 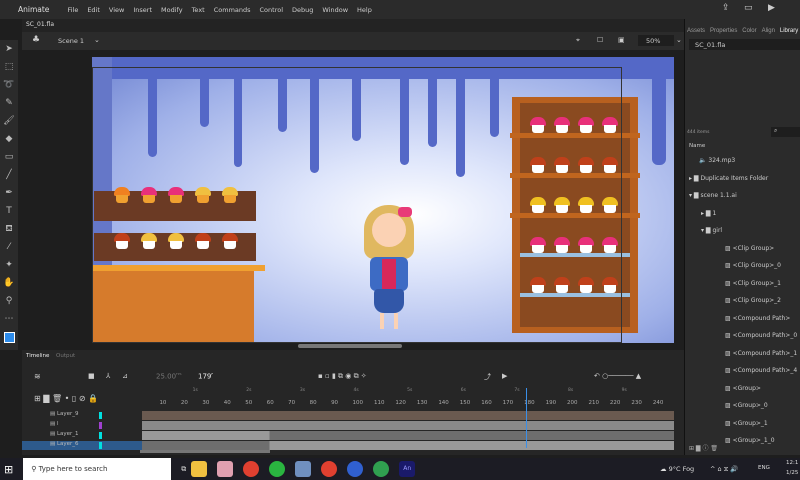 I want to click on edit-symbol-icon: ♣, so click(x=36, y=40).